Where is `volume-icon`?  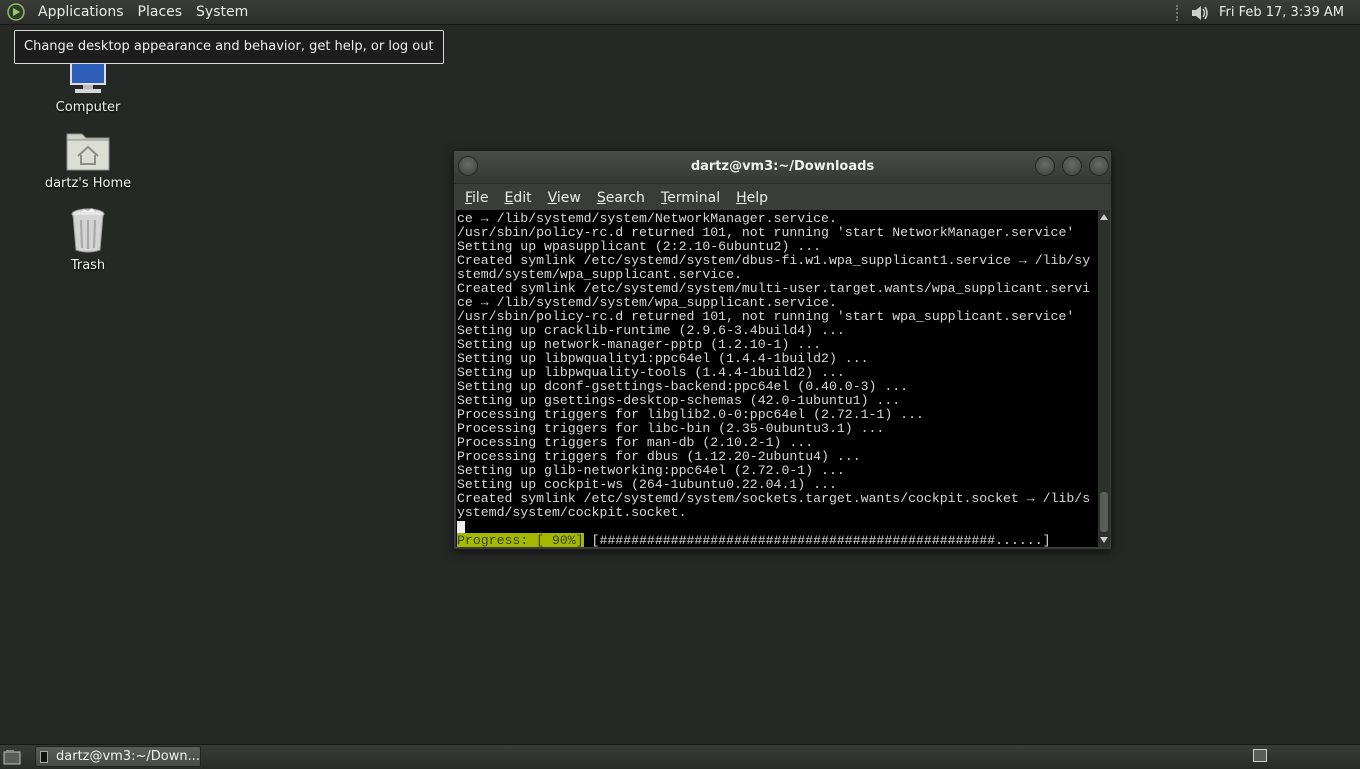
volume-icon is located at coordinates (1200, 13).